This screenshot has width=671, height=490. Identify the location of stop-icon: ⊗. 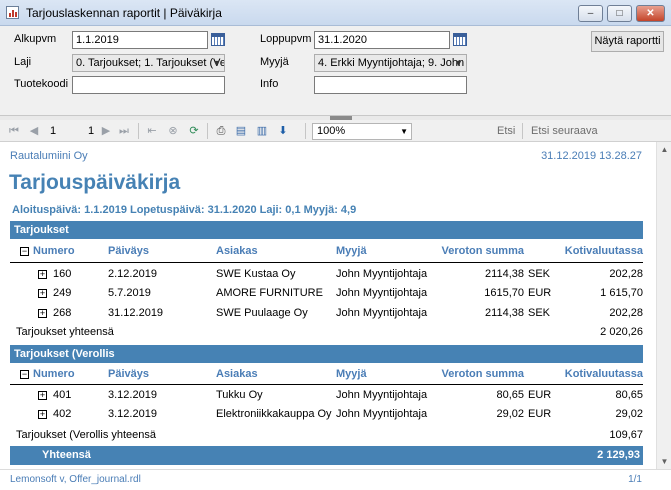
(173, 131).